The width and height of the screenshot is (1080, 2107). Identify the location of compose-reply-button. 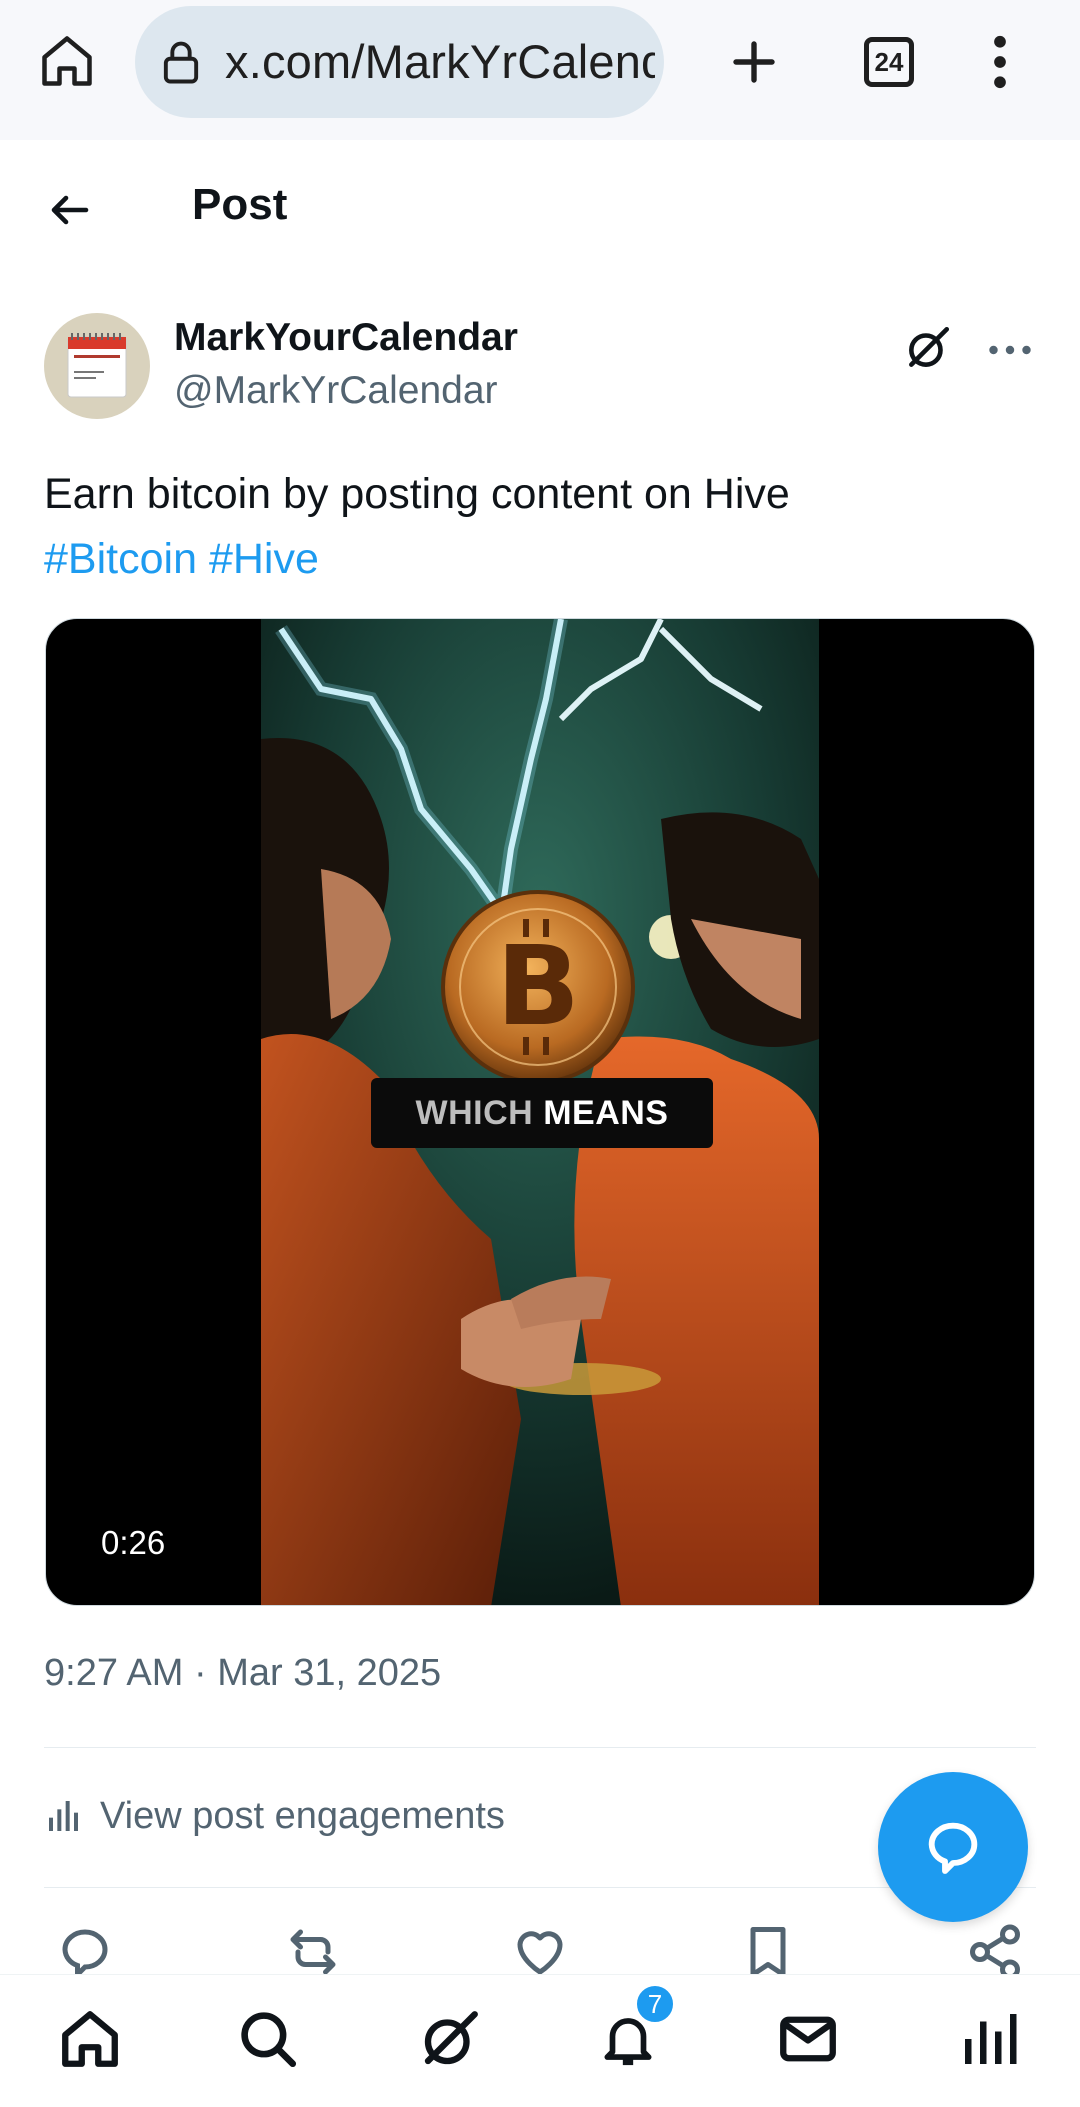
(953, 1847).